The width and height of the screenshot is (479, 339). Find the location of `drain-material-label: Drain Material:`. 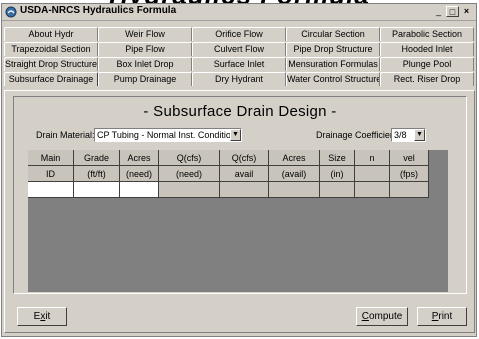

drain-material-label: Drain Material: is located at coordinates (65, 135).